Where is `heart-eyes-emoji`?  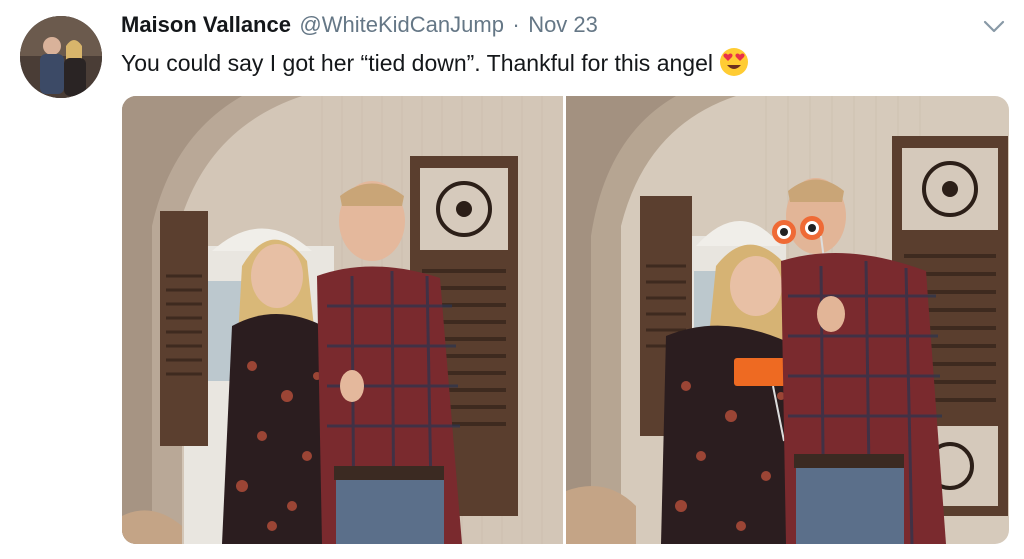
heart-eyes-emoji is located at coordinates (734, 62).